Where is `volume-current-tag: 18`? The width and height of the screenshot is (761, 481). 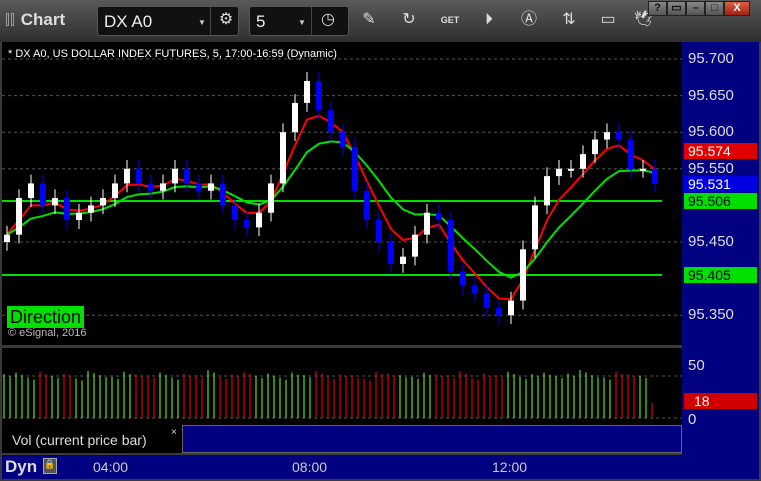
volume-current-tag: 18 is located at coordinates (720, 401).